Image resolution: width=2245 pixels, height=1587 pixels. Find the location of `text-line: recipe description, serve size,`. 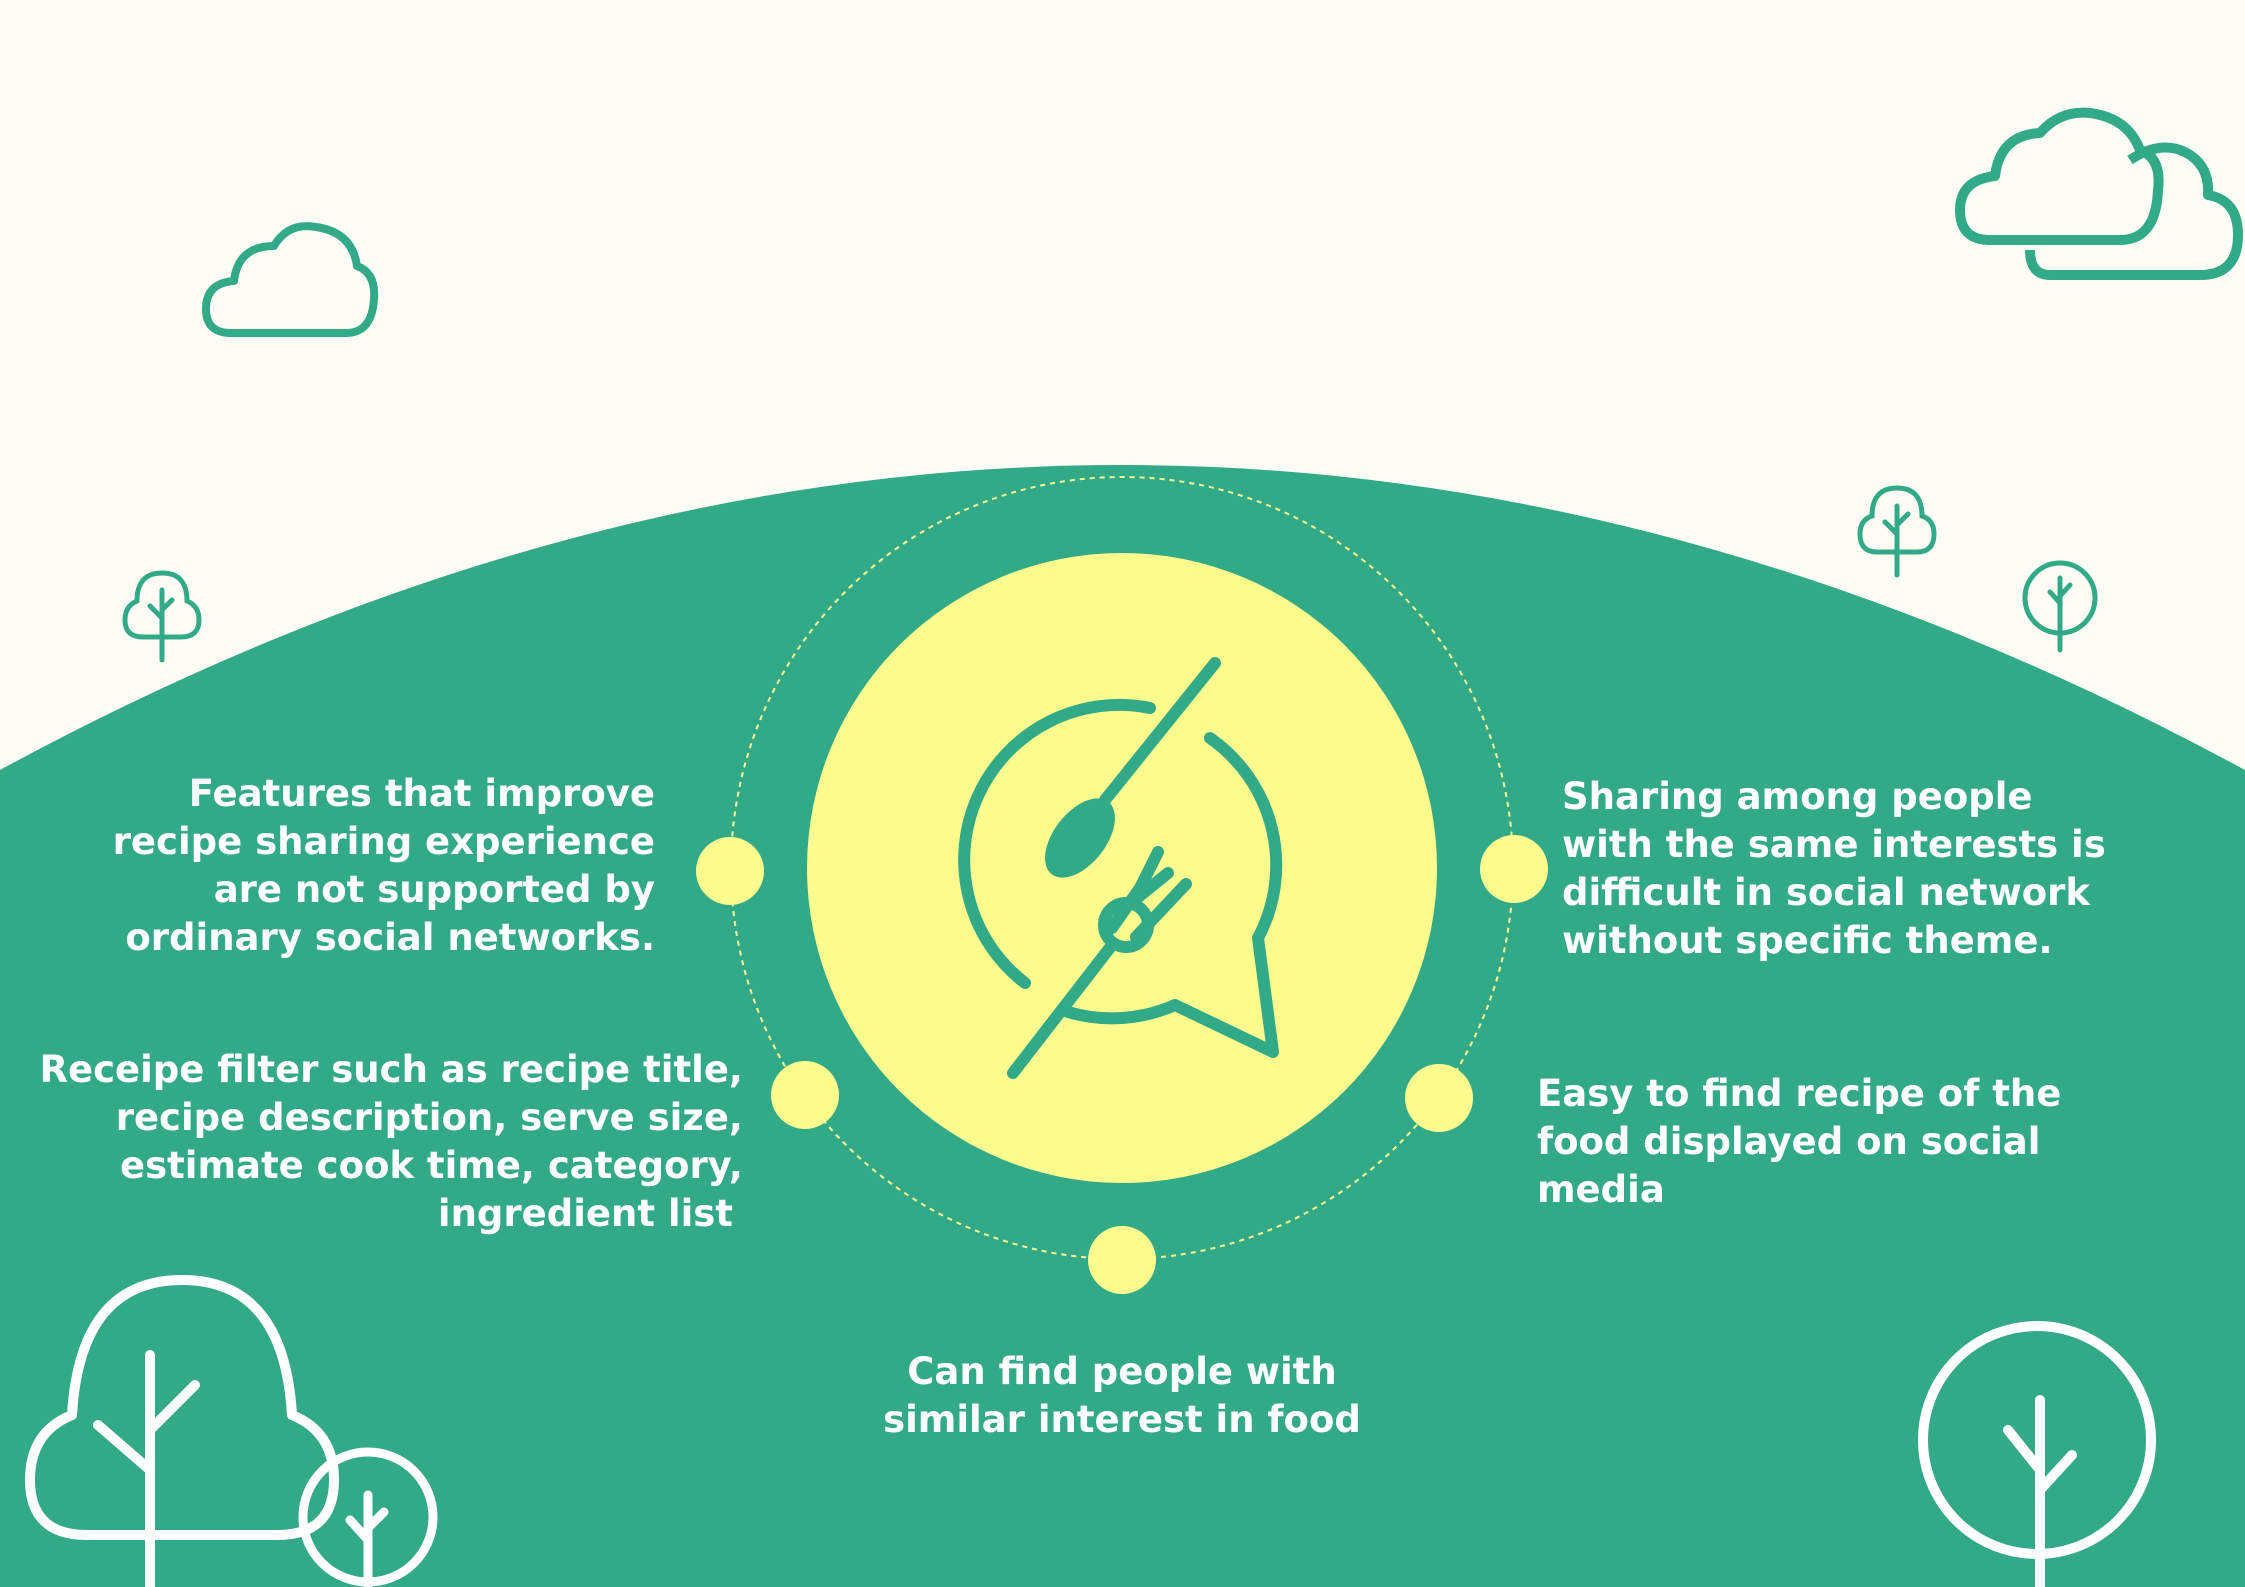

text-line: recipe description, serve size, is located at coordinates (429, 1117).